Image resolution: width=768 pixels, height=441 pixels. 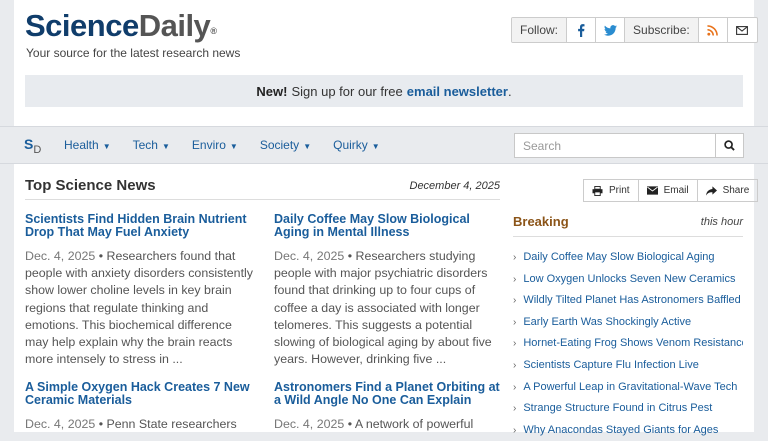 I want to click on search-icon, so click(x=729, y=145).